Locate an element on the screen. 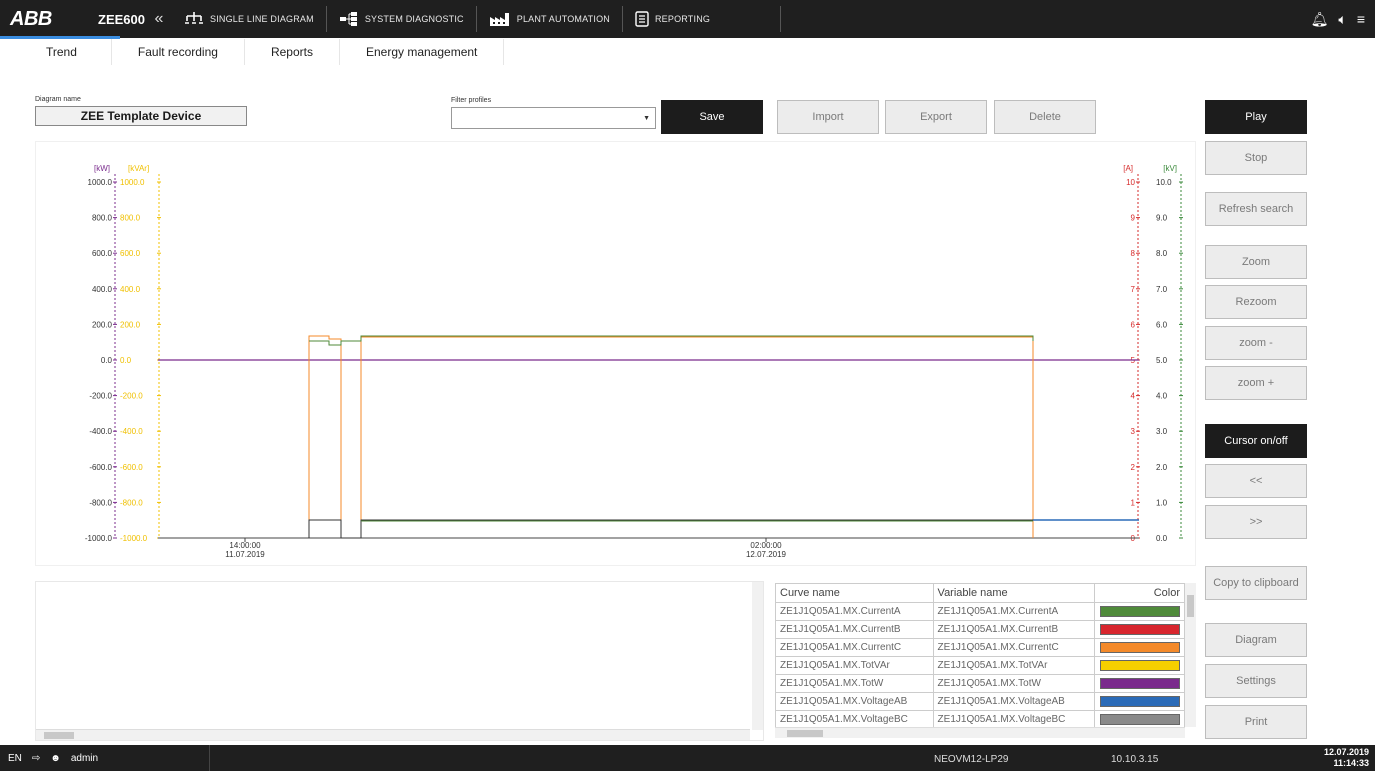  axis-tick-label: 8.0 is located at coordinates (1162, 253).